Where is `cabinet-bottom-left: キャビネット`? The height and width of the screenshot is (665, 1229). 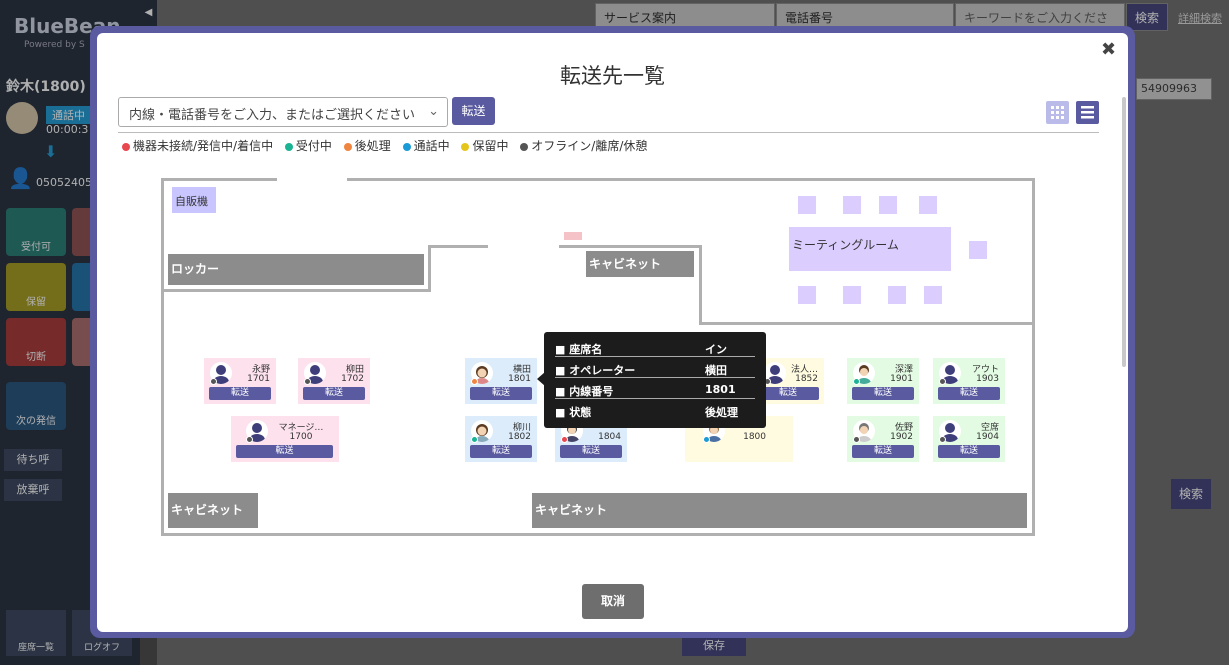
cabinet-bottom-left: キャビネット is located at coordinates (213, 510).